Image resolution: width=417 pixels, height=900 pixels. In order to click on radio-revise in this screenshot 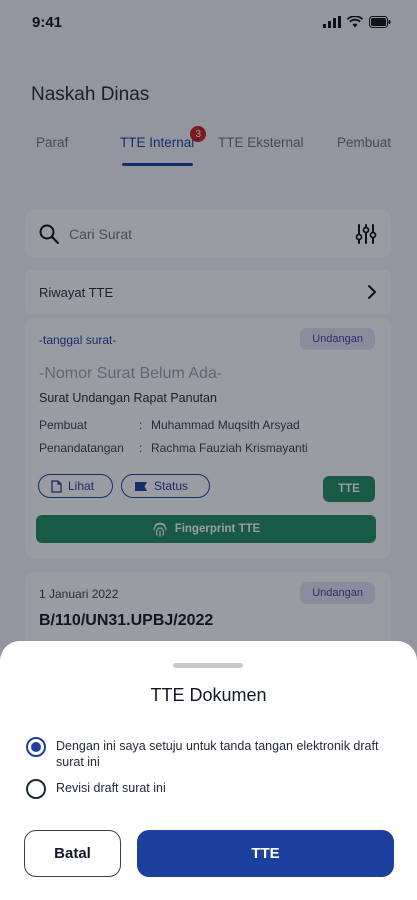, I will do `click(36, 789)`.